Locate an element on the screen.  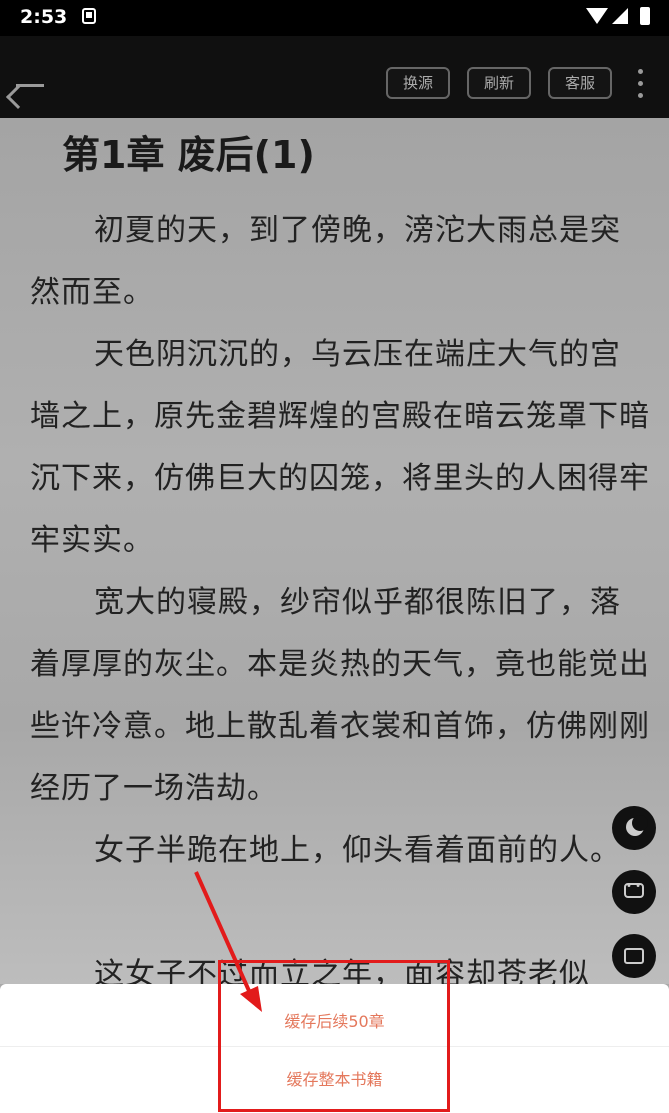
battery-icon is located at coordinates (645, 16).